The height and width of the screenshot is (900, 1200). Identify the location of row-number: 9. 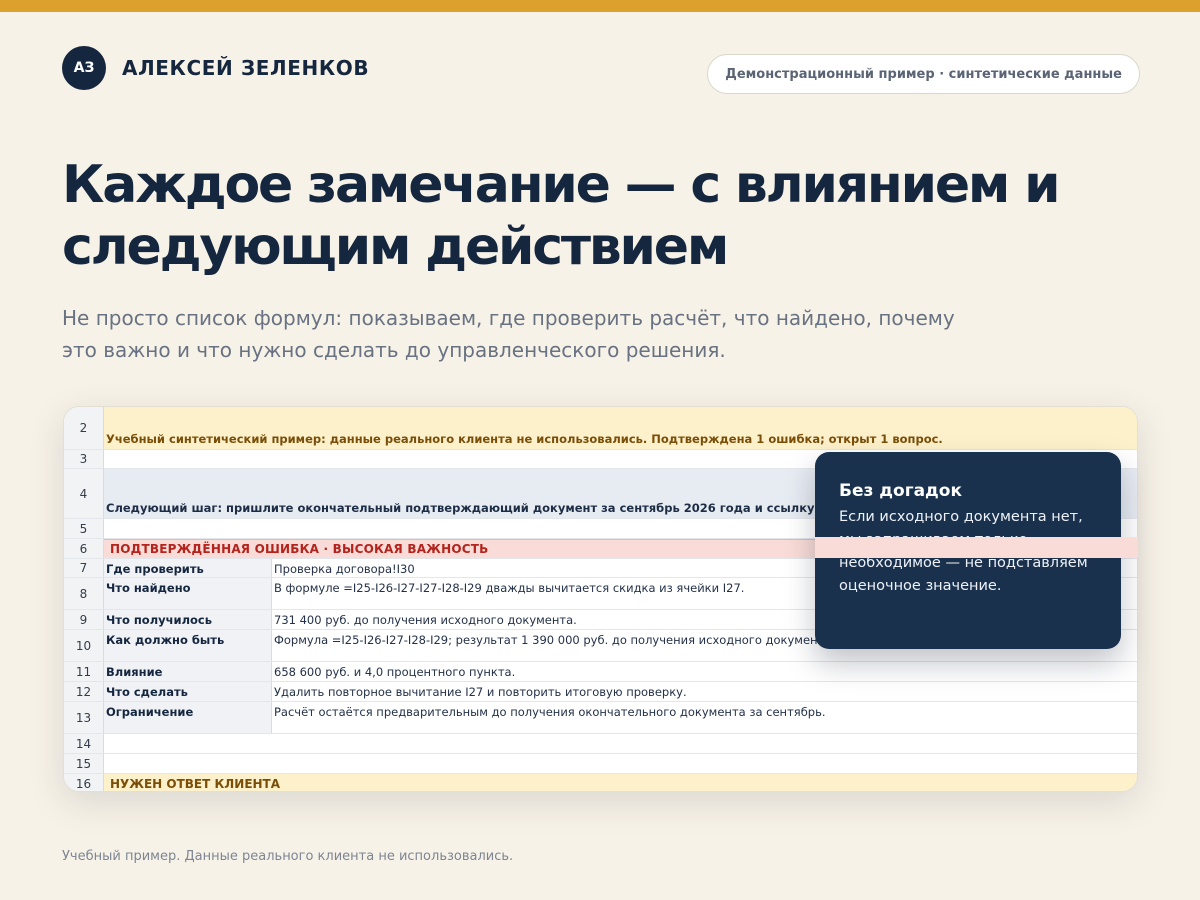
(84, 620).